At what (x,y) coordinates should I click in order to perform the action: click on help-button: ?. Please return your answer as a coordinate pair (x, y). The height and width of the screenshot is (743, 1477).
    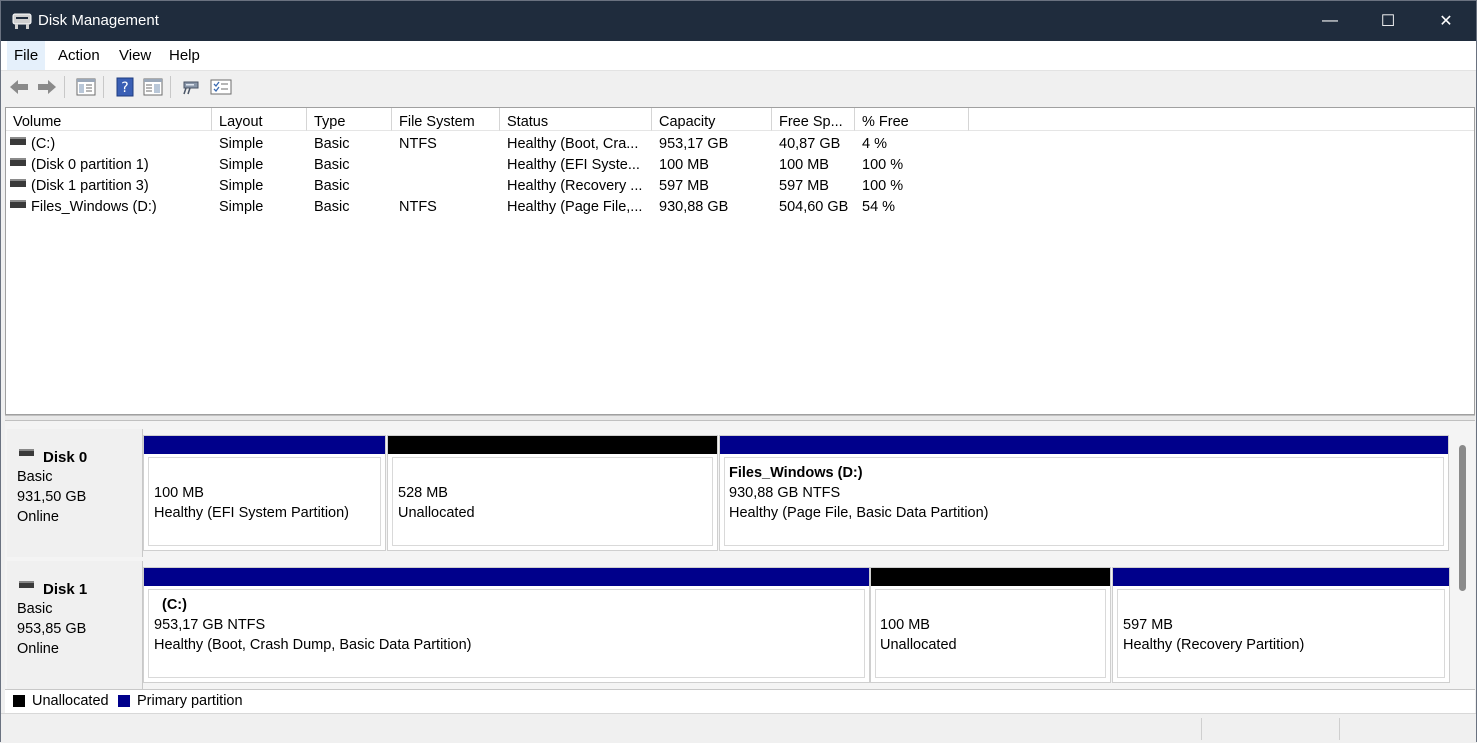
    Looking at the image, I should click on (125, 87).